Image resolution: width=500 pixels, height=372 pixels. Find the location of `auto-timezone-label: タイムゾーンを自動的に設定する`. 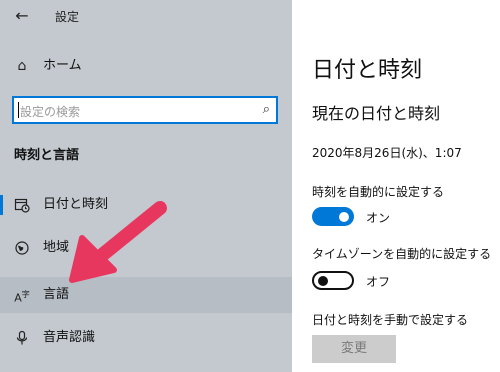

auto-timezone-label: タイムゾーンを自動的に設定する is located at coordinates (402, 254).